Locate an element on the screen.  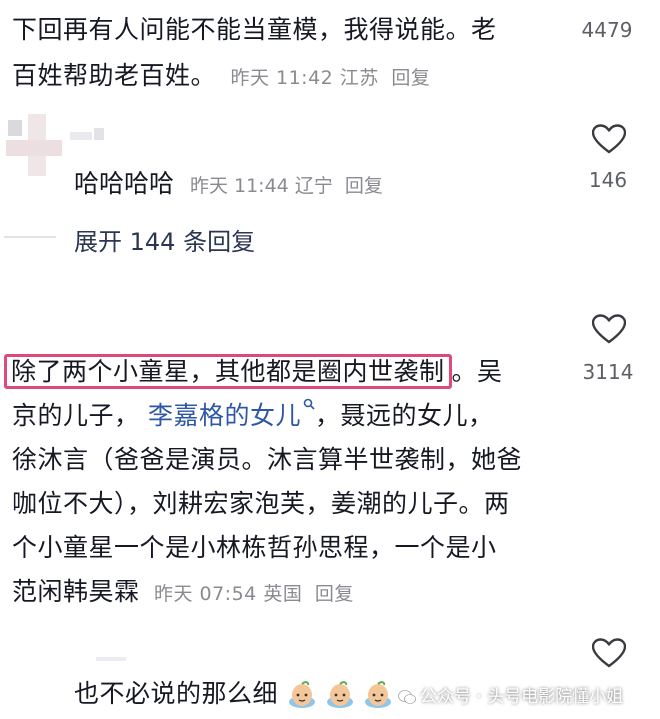
comment-2-meta: 昨天 11:44 辽宁 回复 is located at coordinates (286, 186).